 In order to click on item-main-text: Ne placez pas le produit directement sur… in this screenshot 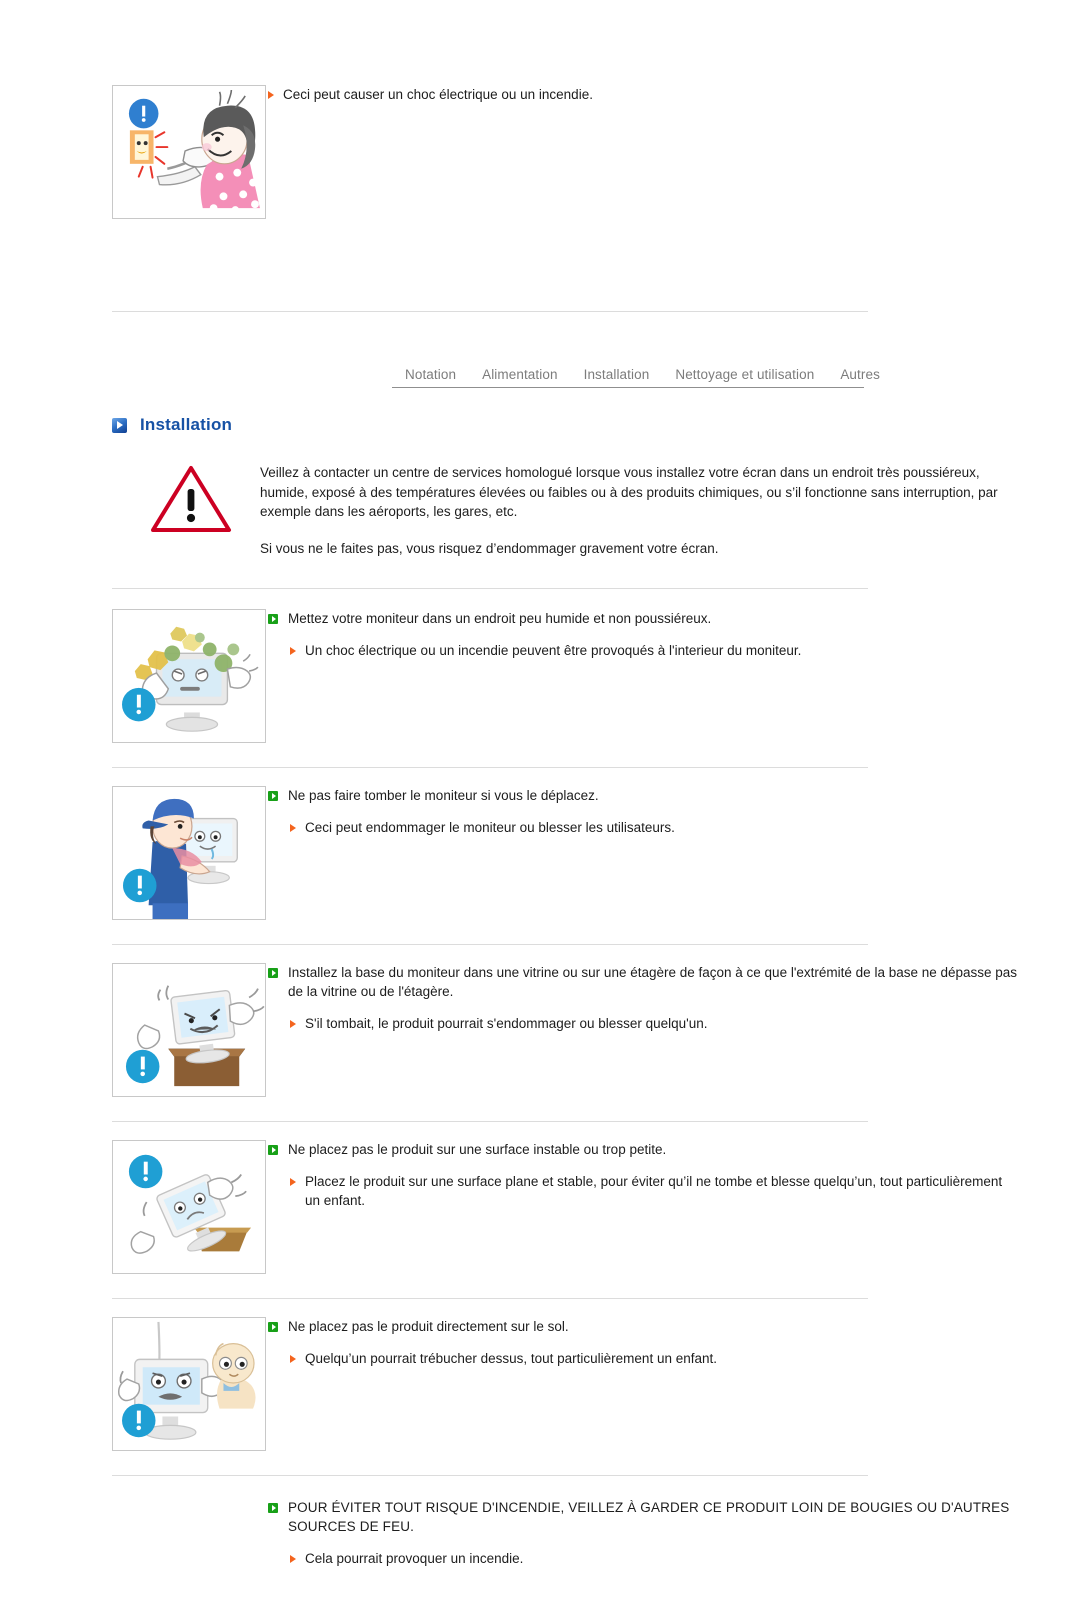, I will do `click(428, 1326)`.